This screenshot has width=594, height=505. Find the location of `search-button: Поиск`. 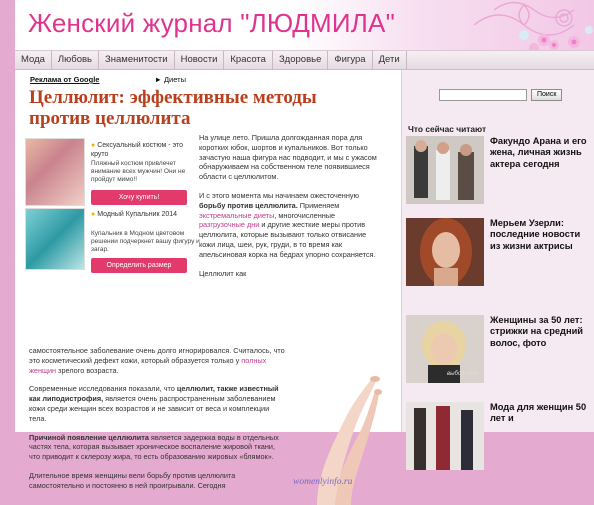

search-button: Поиск is located at coordinates (547, 95).